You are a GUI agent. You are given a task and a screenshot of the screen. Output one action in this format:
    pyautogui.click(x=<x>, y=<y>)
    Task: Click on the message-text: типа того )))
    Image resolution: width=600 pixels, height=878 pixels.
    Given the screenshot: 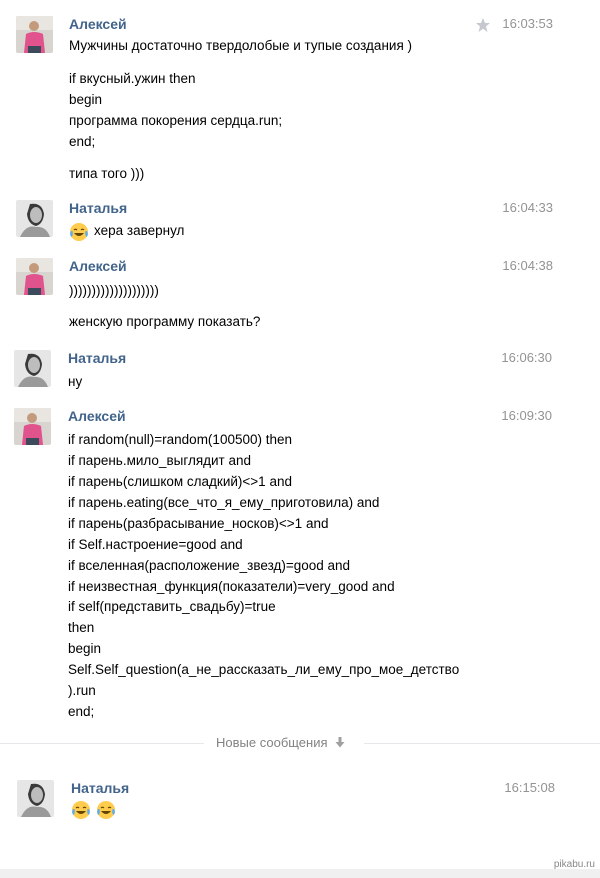 What is the action you would take?
    pyautogui.click(x=107, y=173)
    